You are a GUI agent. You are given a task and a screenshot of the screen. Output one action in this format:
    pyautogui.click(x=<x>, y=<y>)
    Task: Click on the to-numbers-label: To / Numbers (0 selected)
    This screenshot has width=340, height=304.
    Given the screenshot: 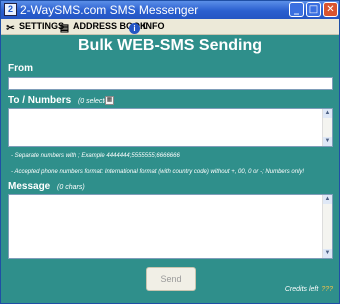 What is the action you would take?
    pyautogui.click(x=61, y=100)
    